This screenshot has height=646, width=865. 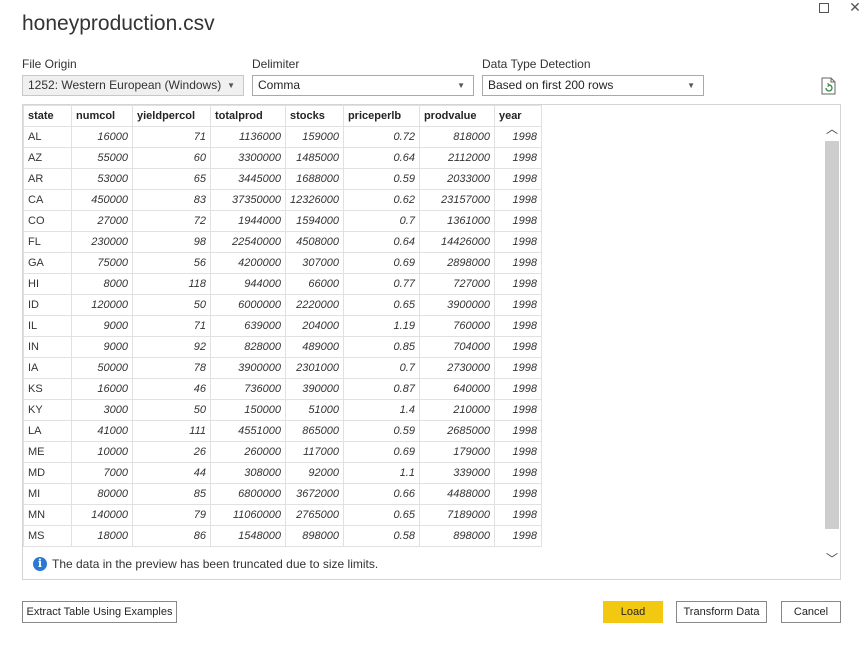 I want to click on info-icon: i, so click(x=40, y=564).